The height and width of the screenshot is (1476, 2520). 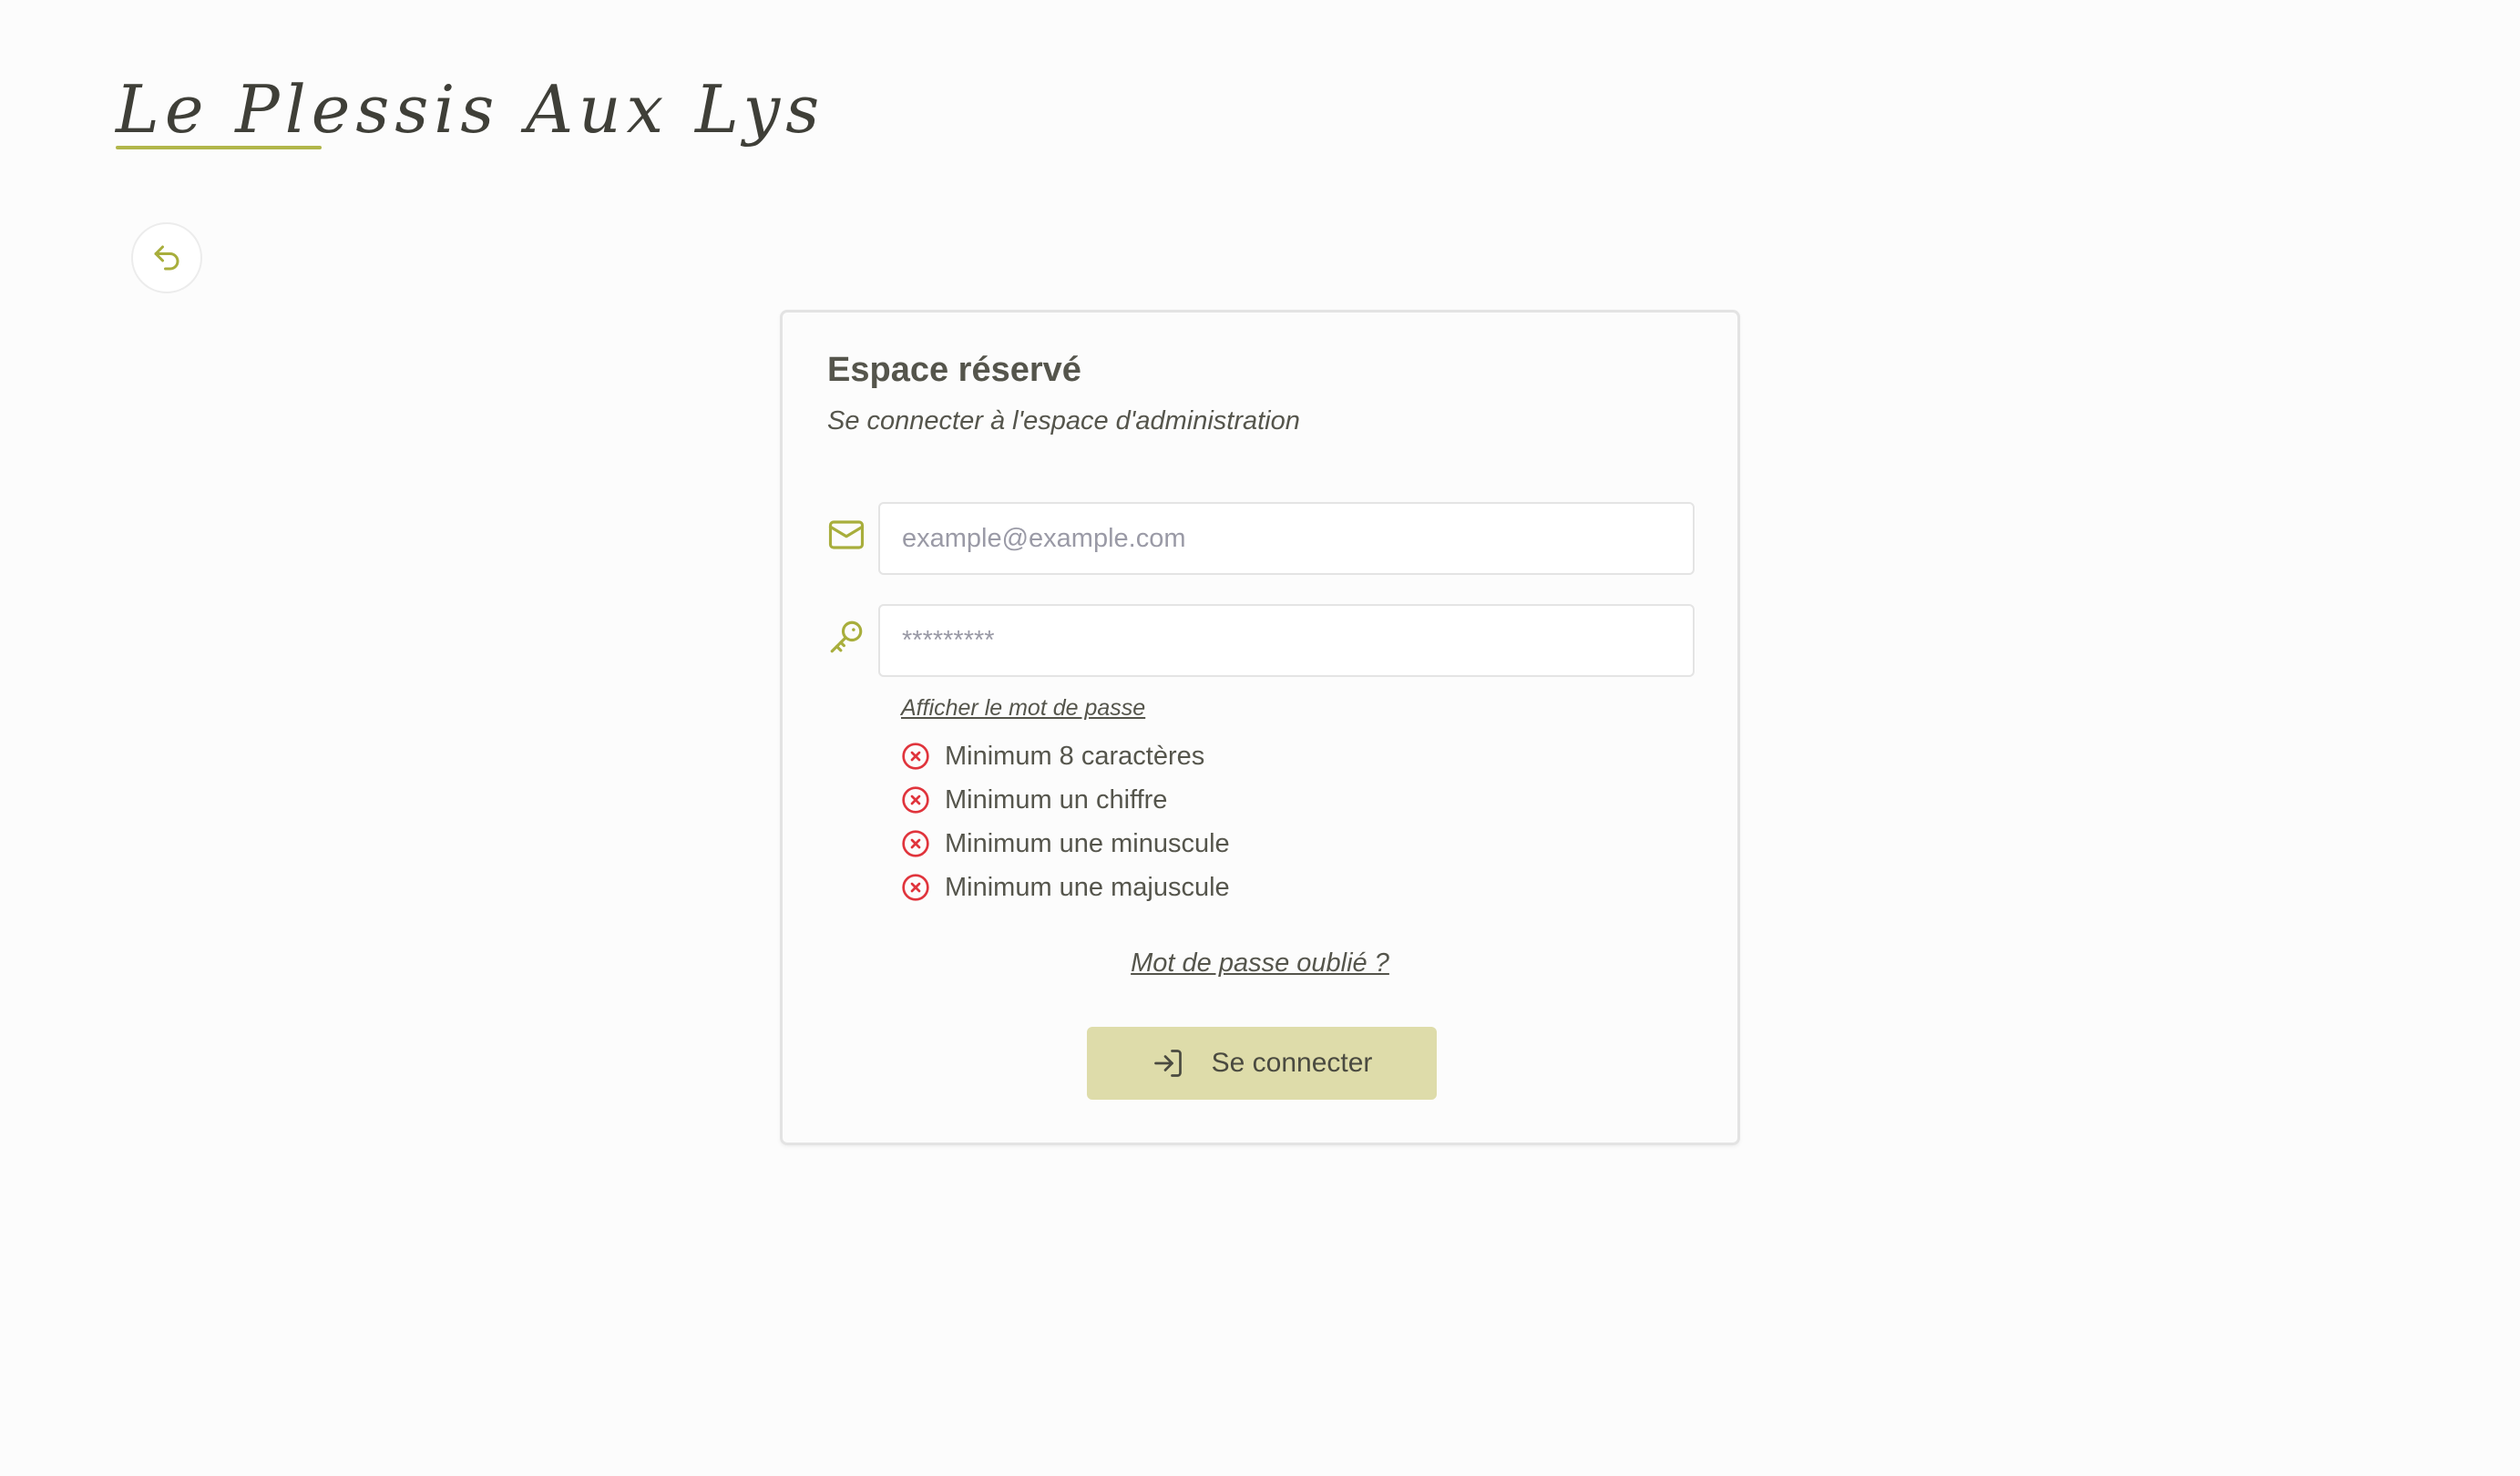 What do you see at coordinates (219, 147) in the screenshot?
I see `brand-underline` at bounding box center [219, 147].